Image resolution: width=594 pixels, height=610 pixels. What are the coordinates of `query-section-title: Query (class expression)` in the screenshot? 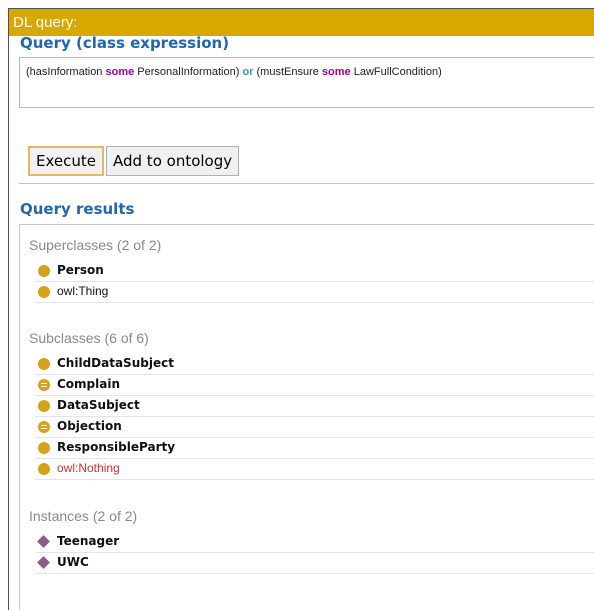 It's located at (125, 43).